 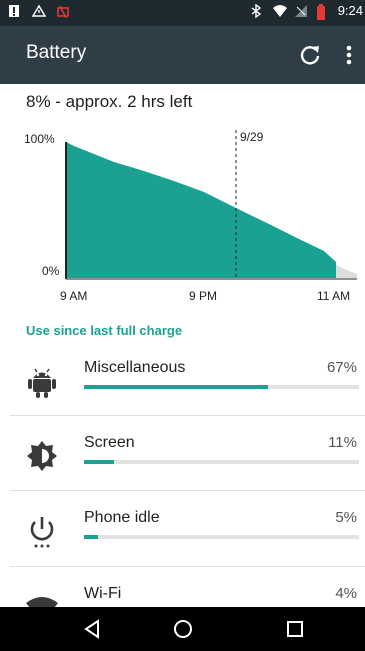 What do you see at coordinates (310, 55) in the screenshot?
I see `refresh-icon` at bounding box center [310, 55].